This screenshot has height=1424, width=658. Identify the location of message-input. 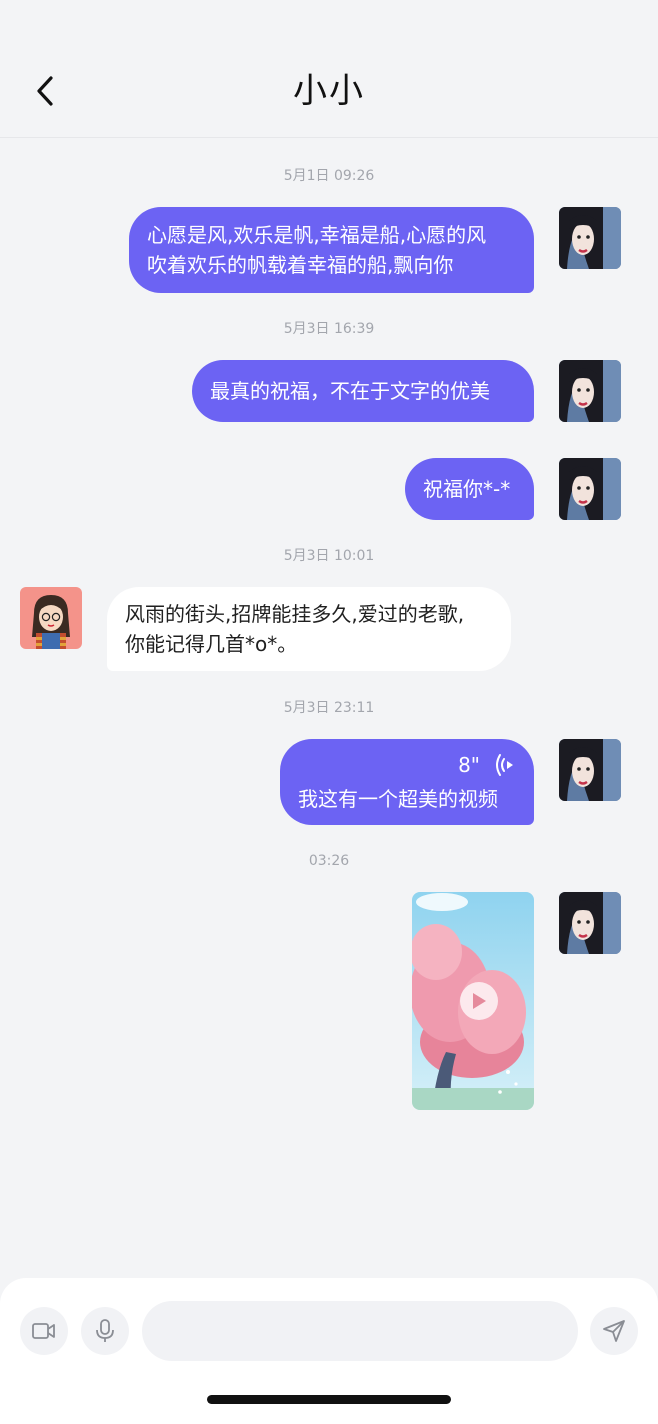
(360, 1331).